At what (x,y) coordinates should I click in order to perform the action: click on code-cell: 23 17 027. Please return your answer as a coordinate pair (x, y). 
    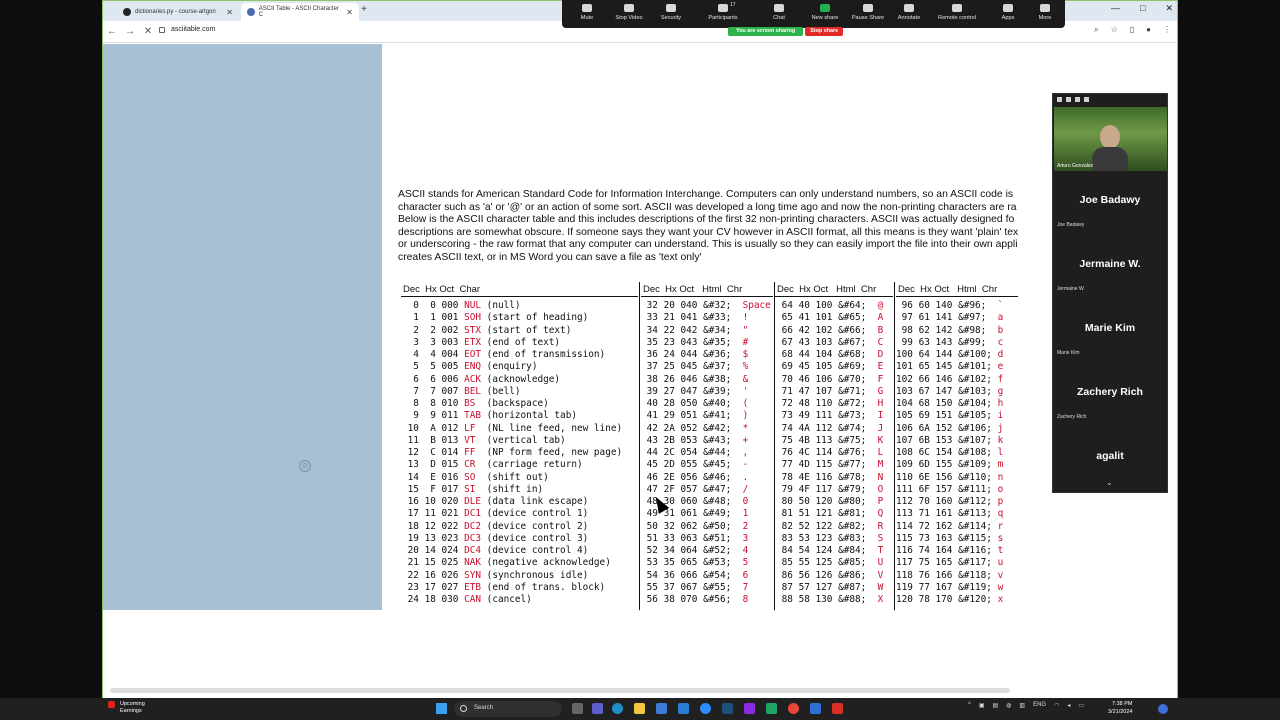
    Looking at the image, I should click on (433, 587).